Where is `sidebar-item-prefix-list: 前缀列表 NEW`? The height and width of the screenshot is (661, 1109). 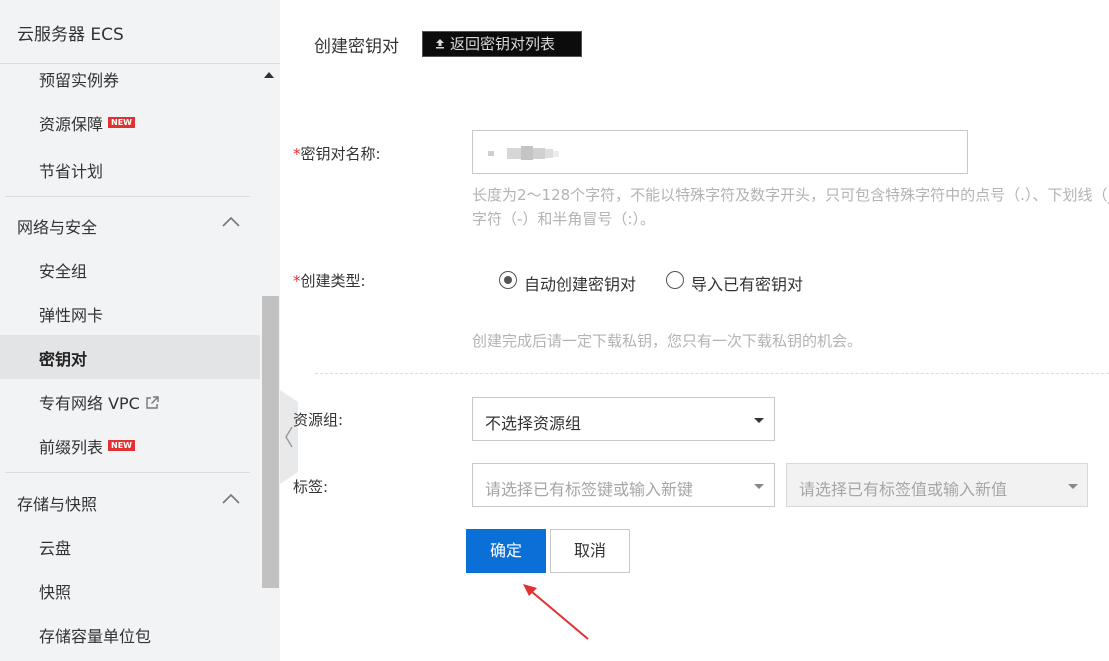 sidebar-item-prefix-list: 前缀列表 NEW is located at coordinates (130, 445).